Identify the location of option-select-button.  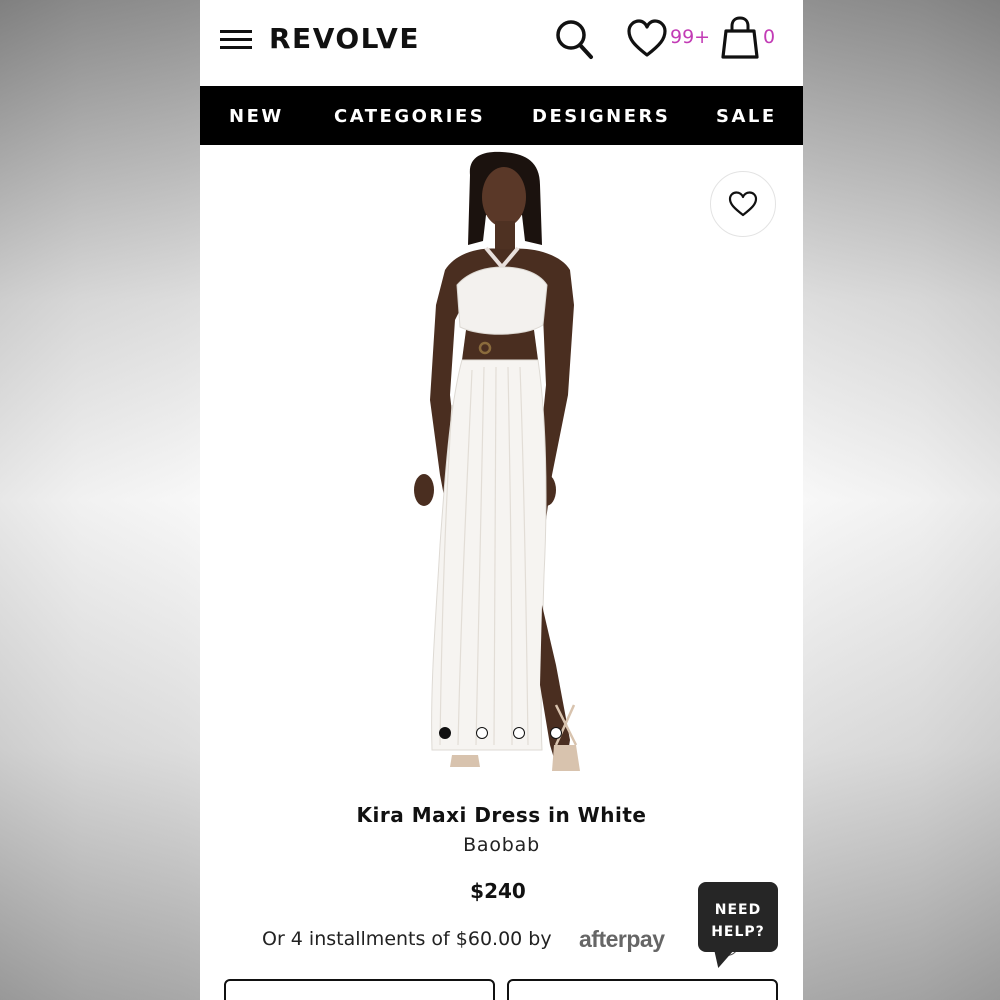
(642, 989).